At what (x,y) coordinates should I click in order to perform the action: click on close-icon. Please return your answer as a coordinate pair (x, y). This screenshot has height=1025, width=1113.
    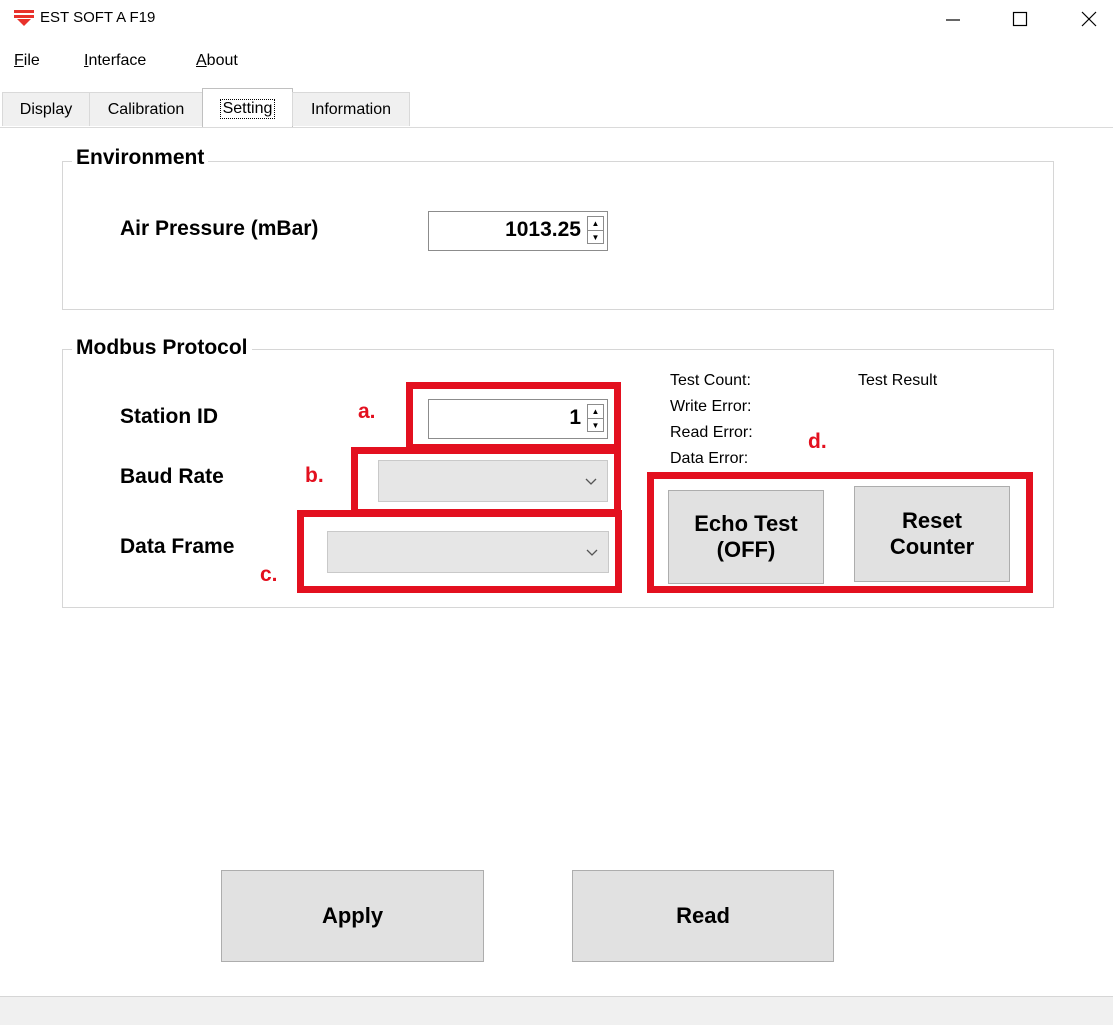
    Looking at the image, I should click on (1089, 19).